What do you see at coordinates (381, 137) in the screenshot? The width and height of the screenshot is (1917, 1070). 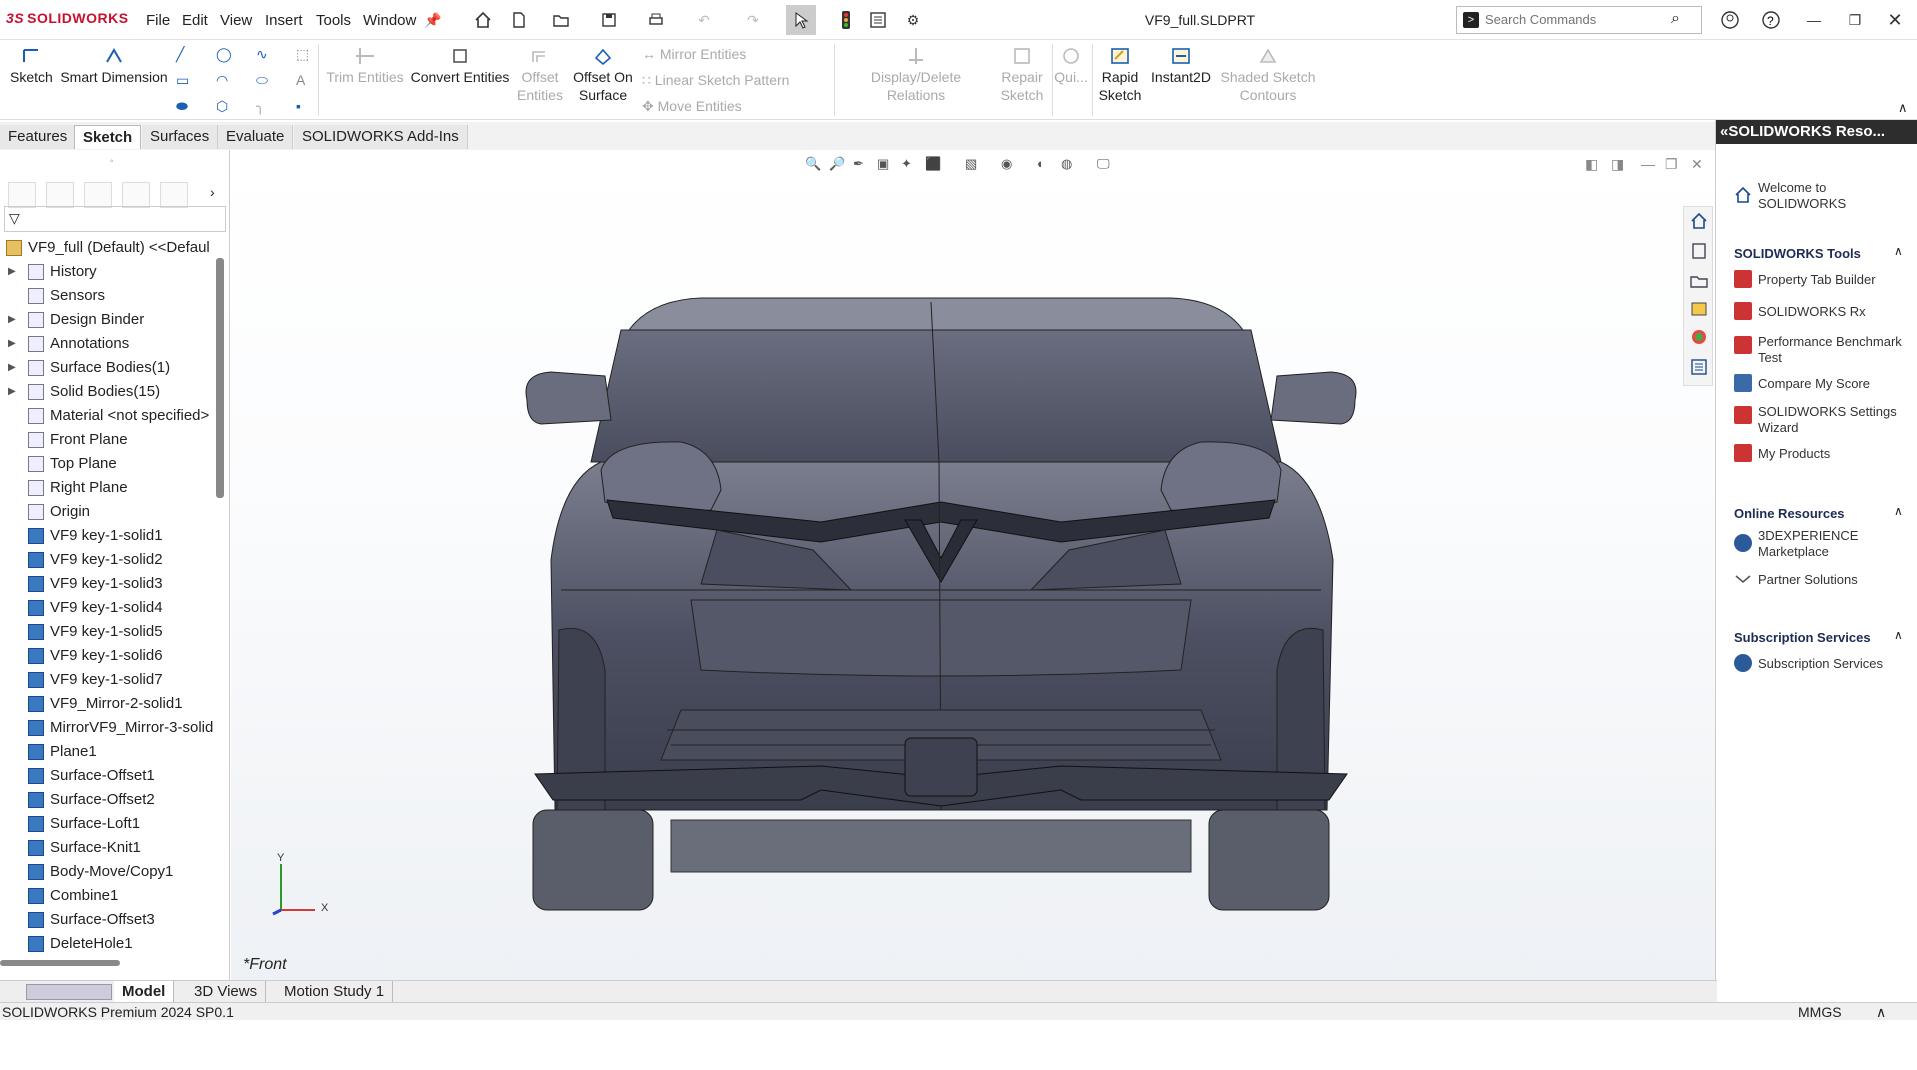 I see `tab-addins: SOLIDWORKS Add-Ins` at bounding box center [381, 137].